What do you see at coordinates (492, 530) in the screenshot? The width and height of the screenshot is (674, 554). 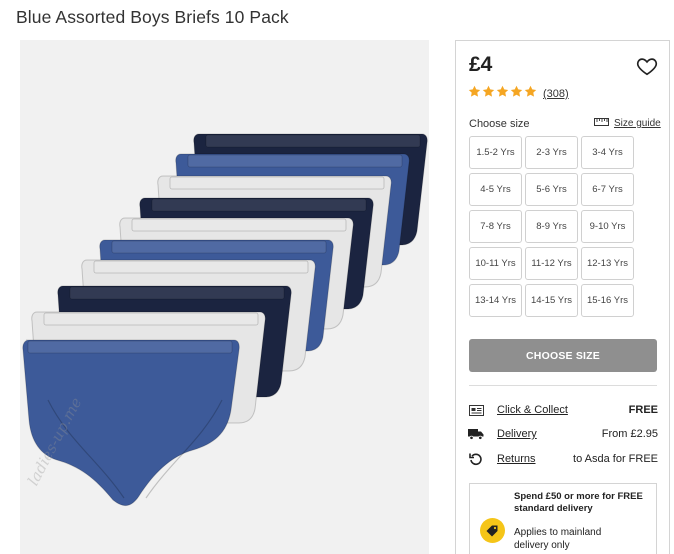 I see `tag-icon` at bounding box center [492, 530].